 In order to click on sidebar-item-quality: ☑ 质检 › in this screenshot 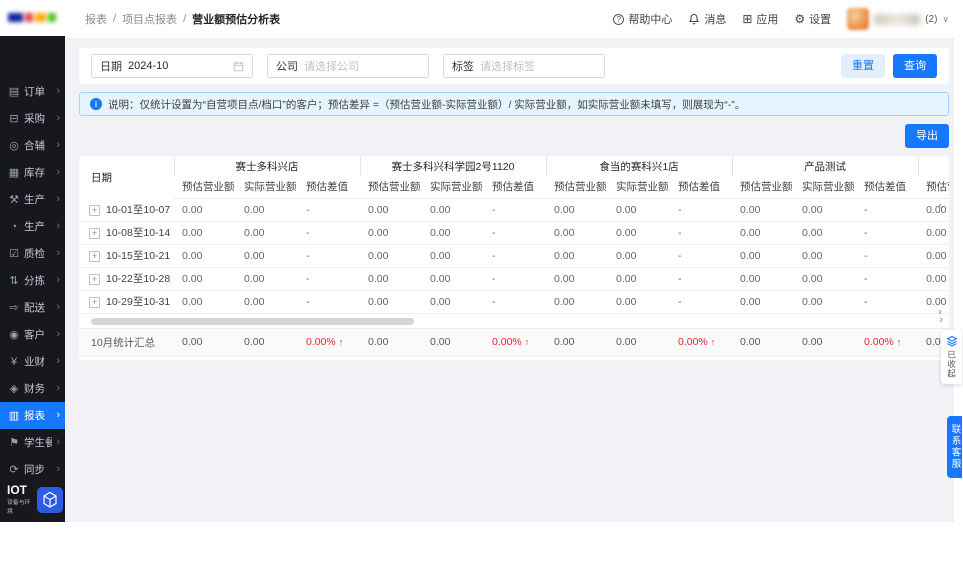, I will do `click(32, 253)`.